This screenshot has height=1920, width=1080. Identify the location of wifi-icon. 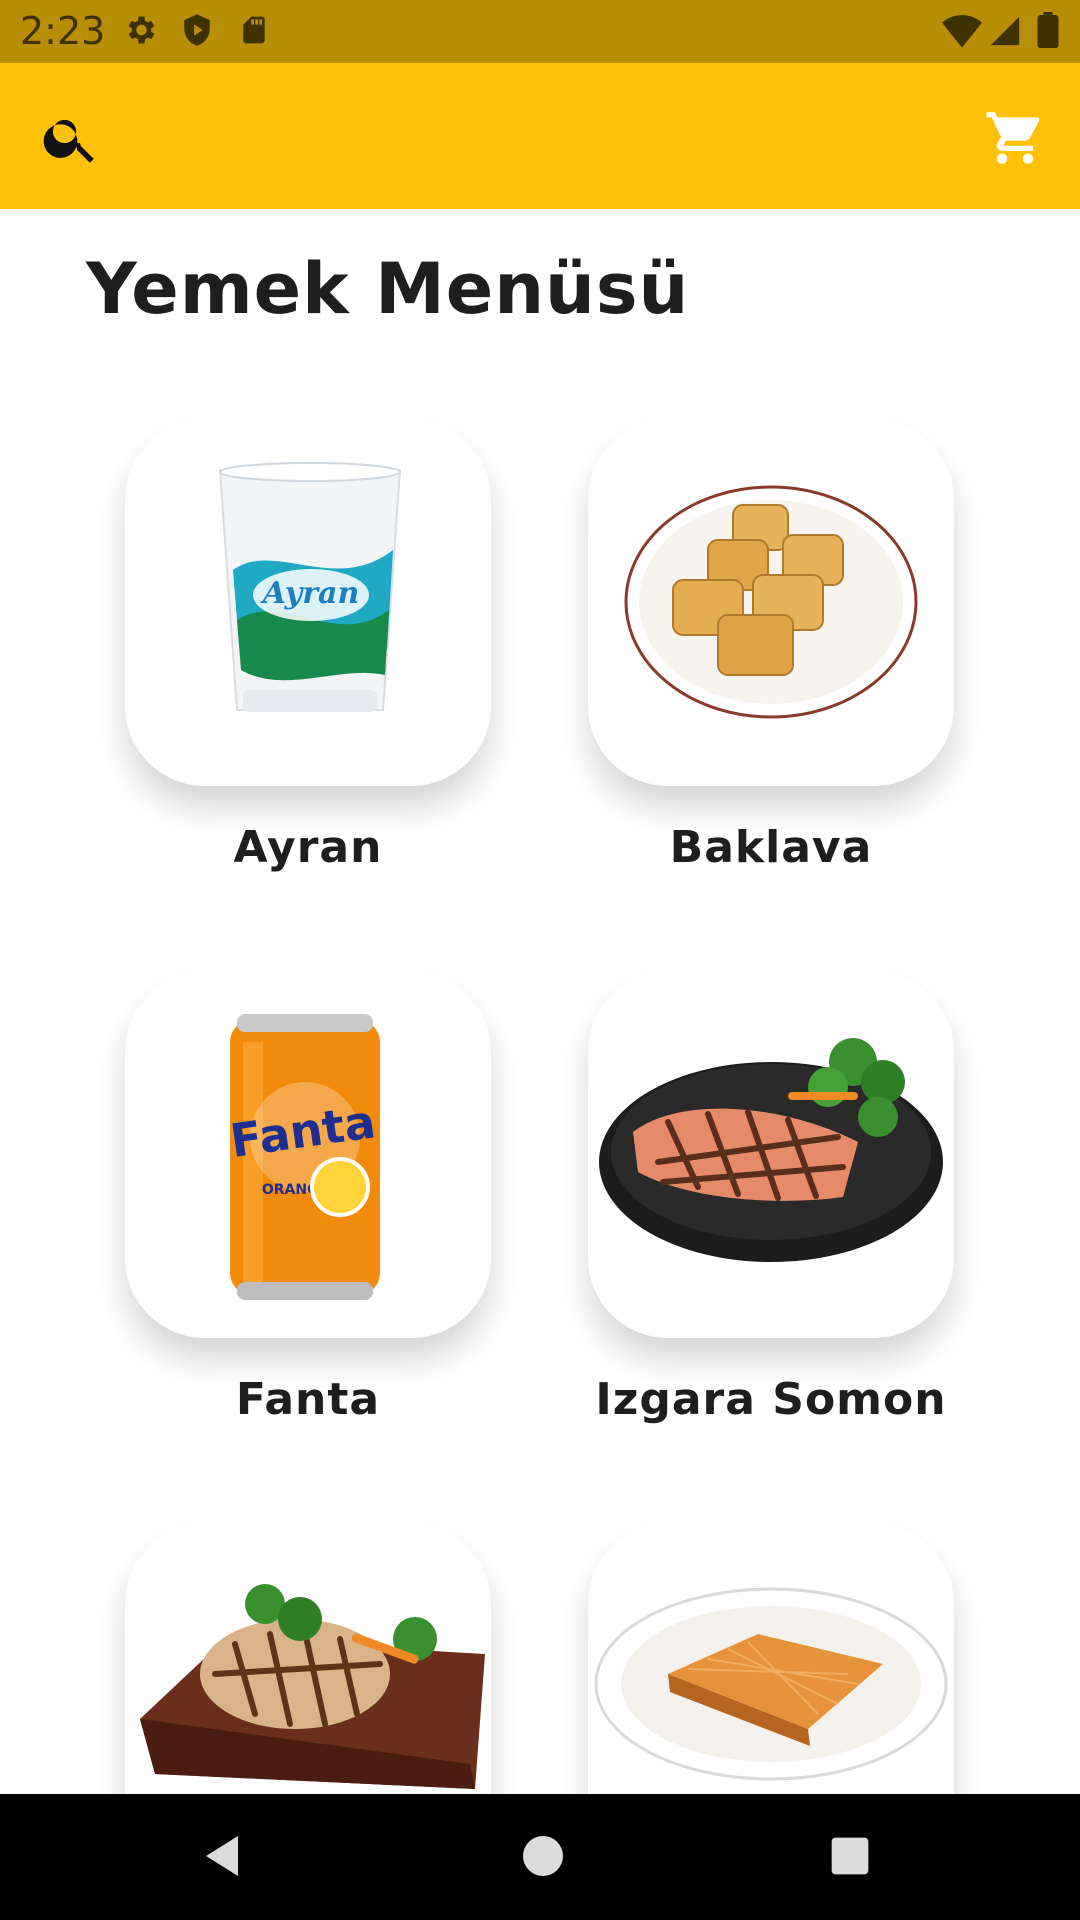
(962, 31).